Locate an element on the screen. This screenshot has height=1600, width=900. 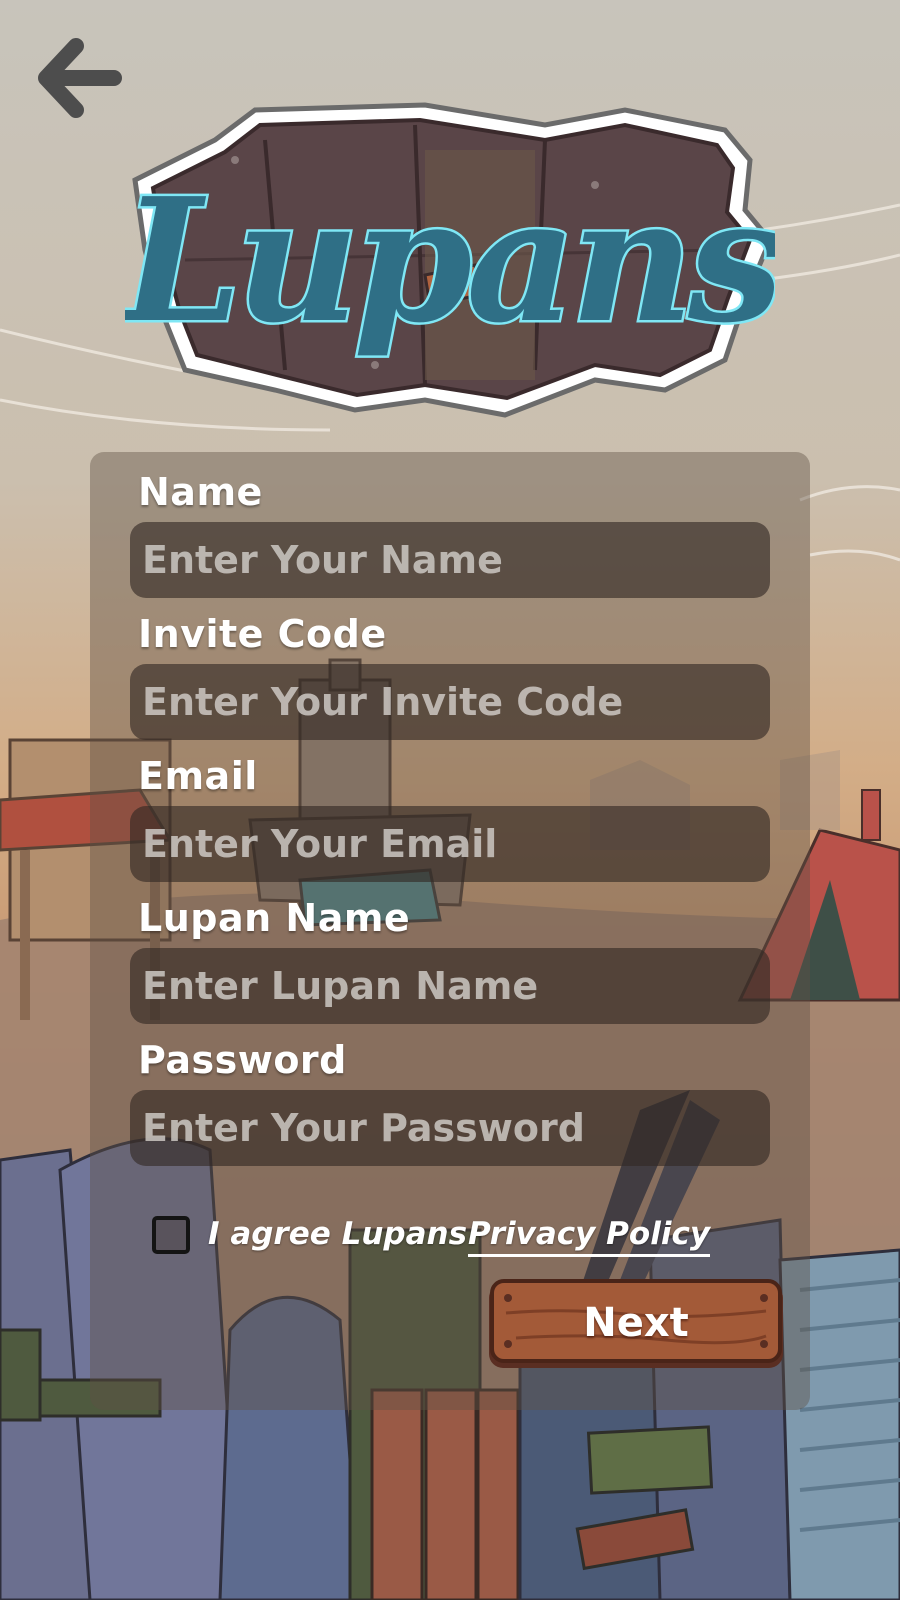
name-label: Name is located at coordinates (200, 492).